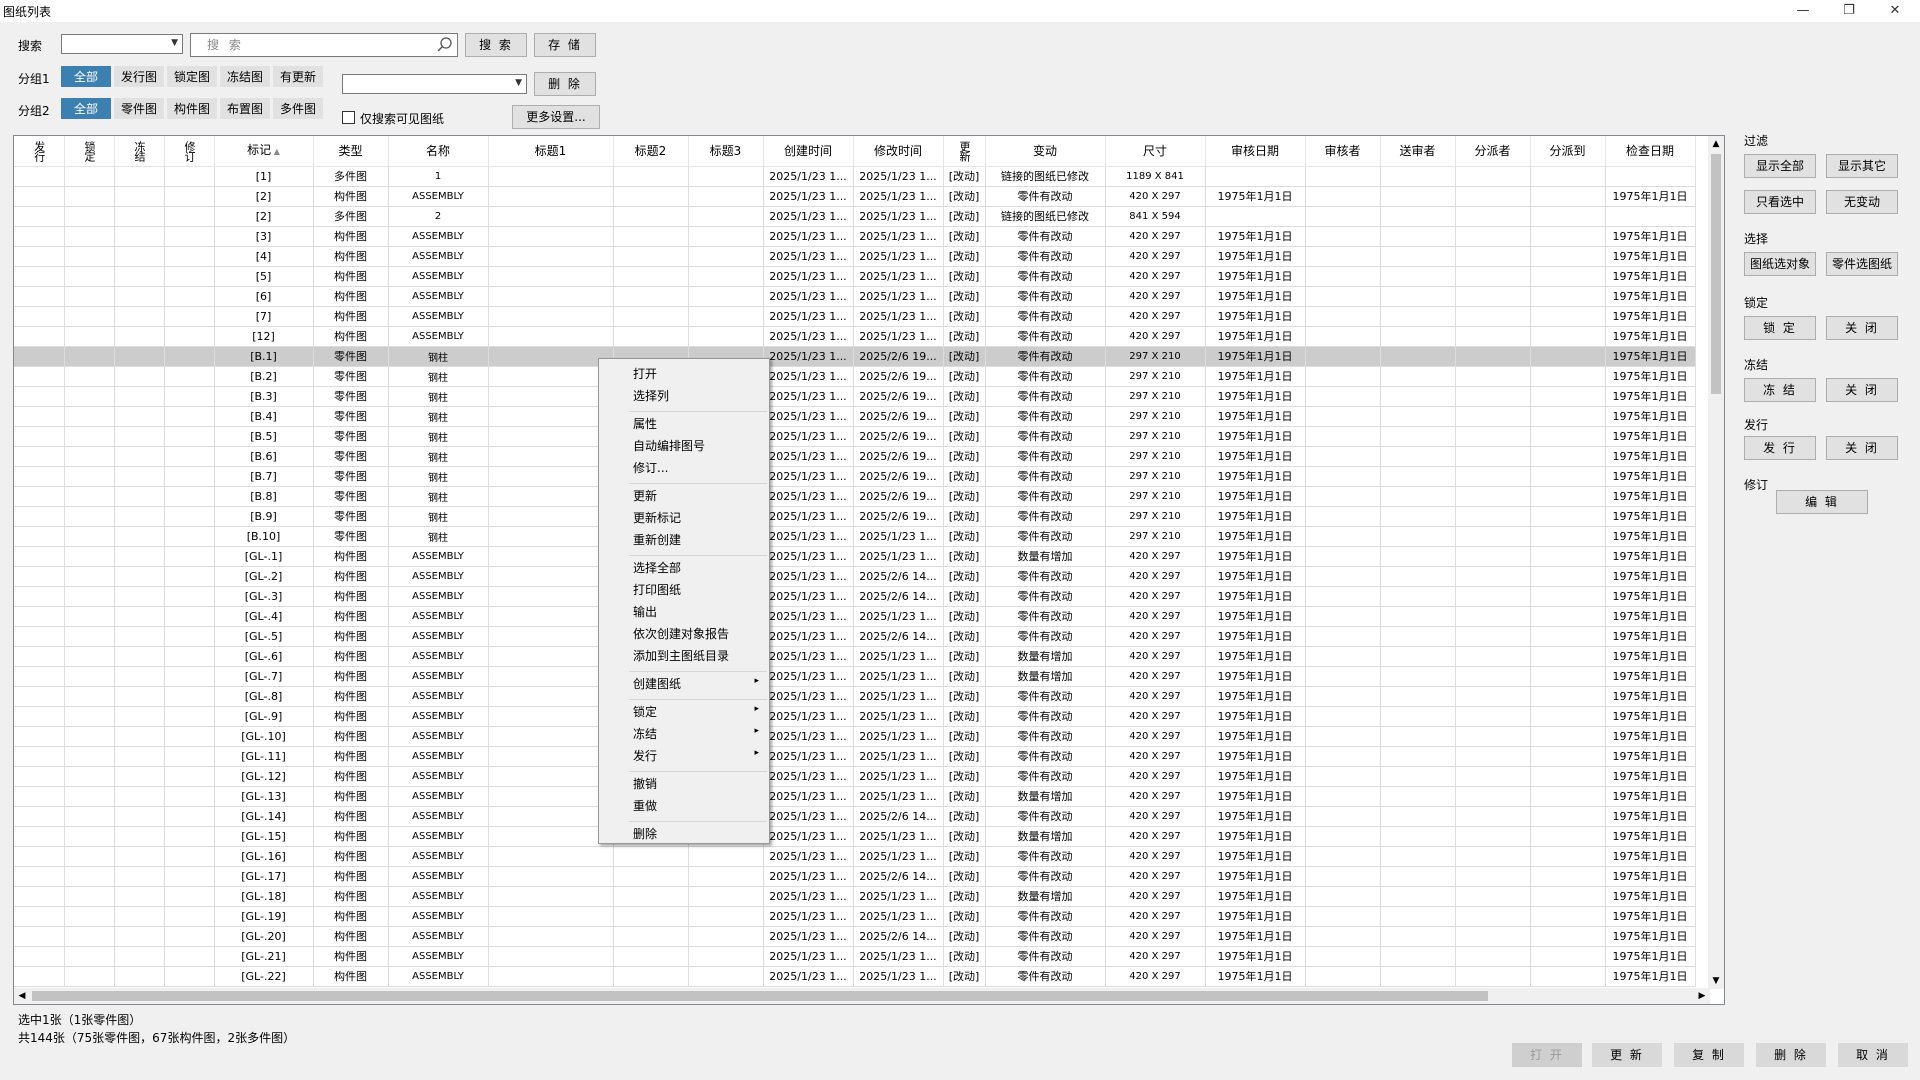  I want to click on column-header: 更新, so click(964, 151).